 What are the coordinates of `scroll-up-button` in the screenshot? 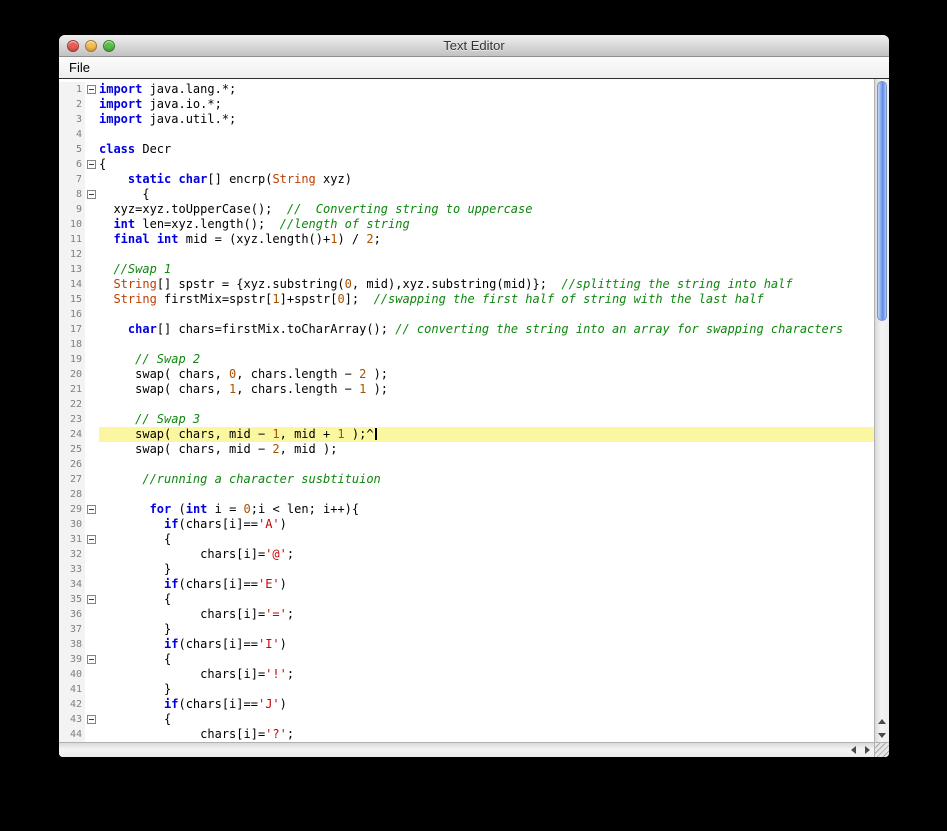 It's located at (882, 721).